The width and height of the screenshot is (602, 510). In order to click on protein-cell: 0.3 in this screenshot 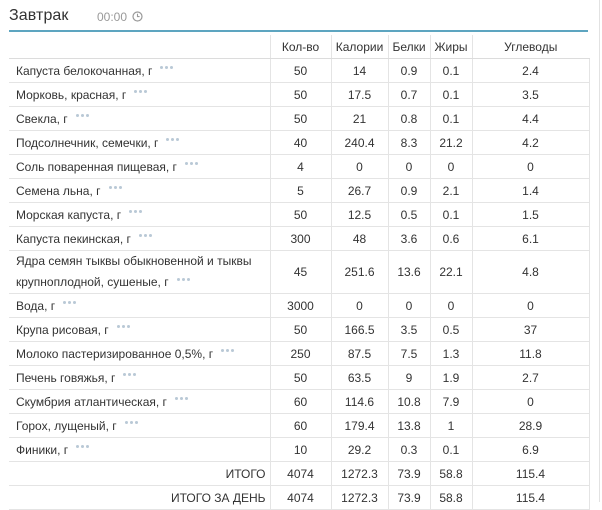, I will do `click(408, 449)`.